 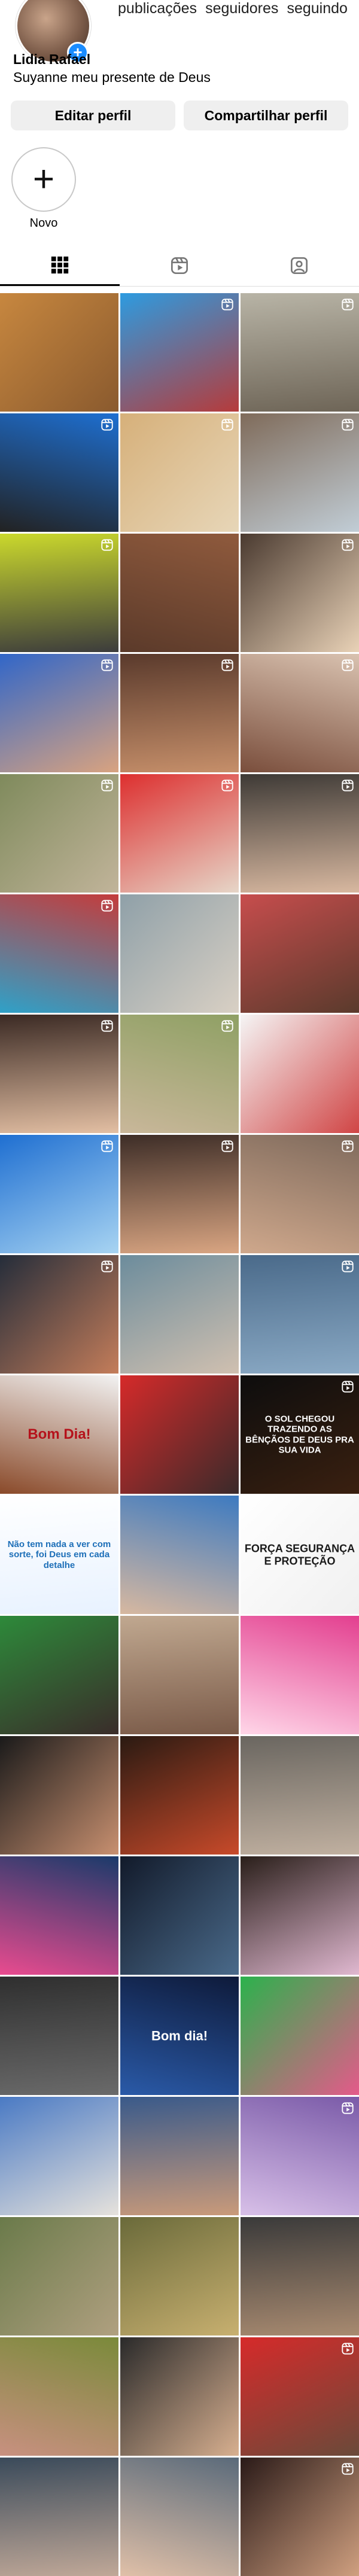 I want to click on edit-profile-button: Editar perfil, so click(x=93, y=115).